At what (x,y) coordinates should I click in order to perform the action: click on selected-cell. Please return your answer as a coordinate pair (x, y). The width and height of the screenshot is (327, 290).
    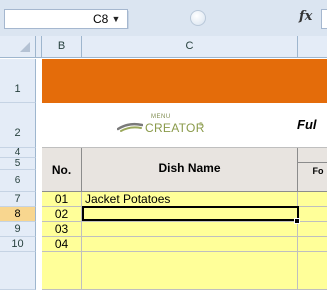
    Looking at the image, I should click on (190, 213).